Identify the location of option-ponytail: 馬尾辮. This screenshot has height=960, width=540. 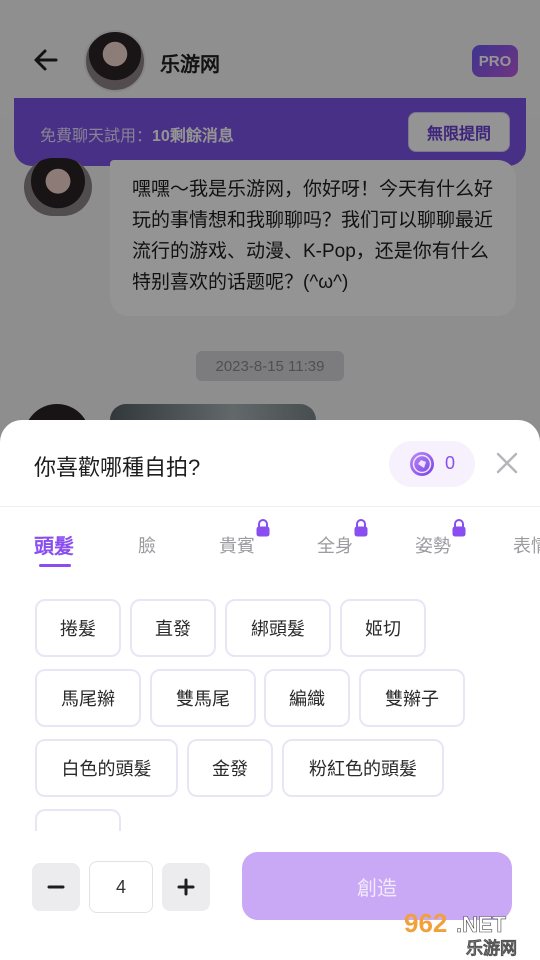
(88, 698).